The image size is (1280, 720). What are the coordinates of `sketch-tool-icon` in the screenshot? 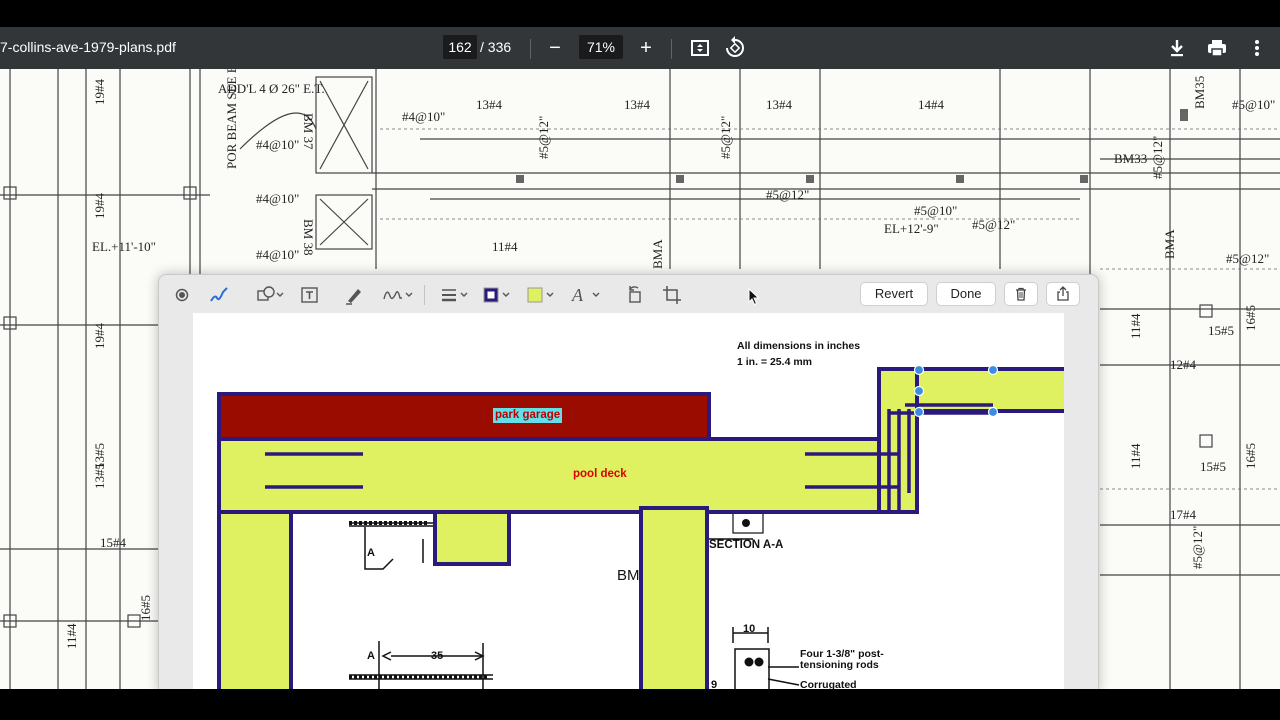 It's located at (220, 295).